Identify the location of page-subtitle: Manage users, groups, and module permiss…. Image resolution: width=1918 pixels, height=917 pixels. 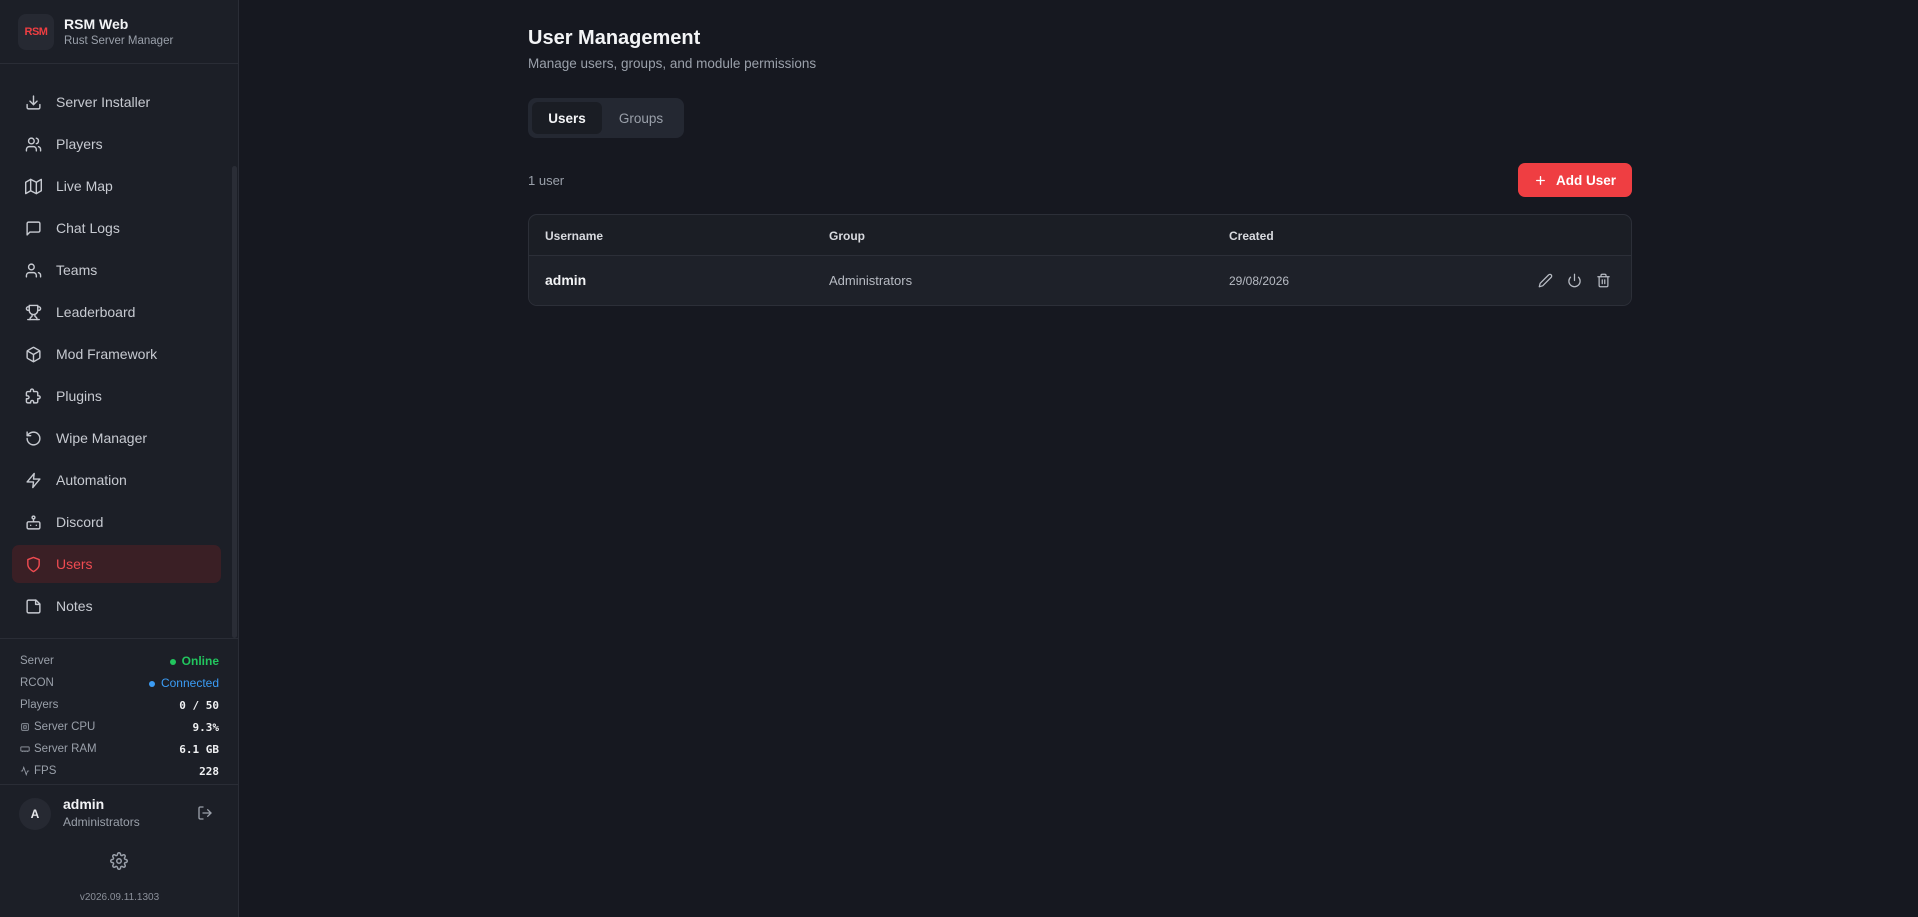
(672, 63).